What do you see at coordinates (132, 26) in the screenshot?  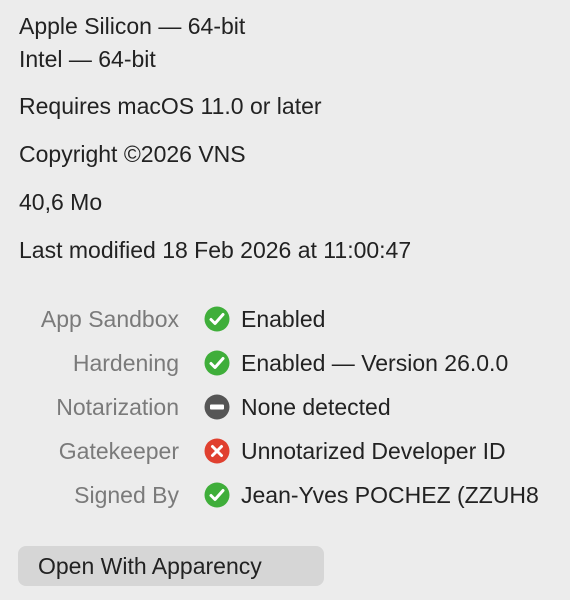 I see `arch-apple-silicon: Apple Silicon — 64-bit` at bounding box center [132, 26].